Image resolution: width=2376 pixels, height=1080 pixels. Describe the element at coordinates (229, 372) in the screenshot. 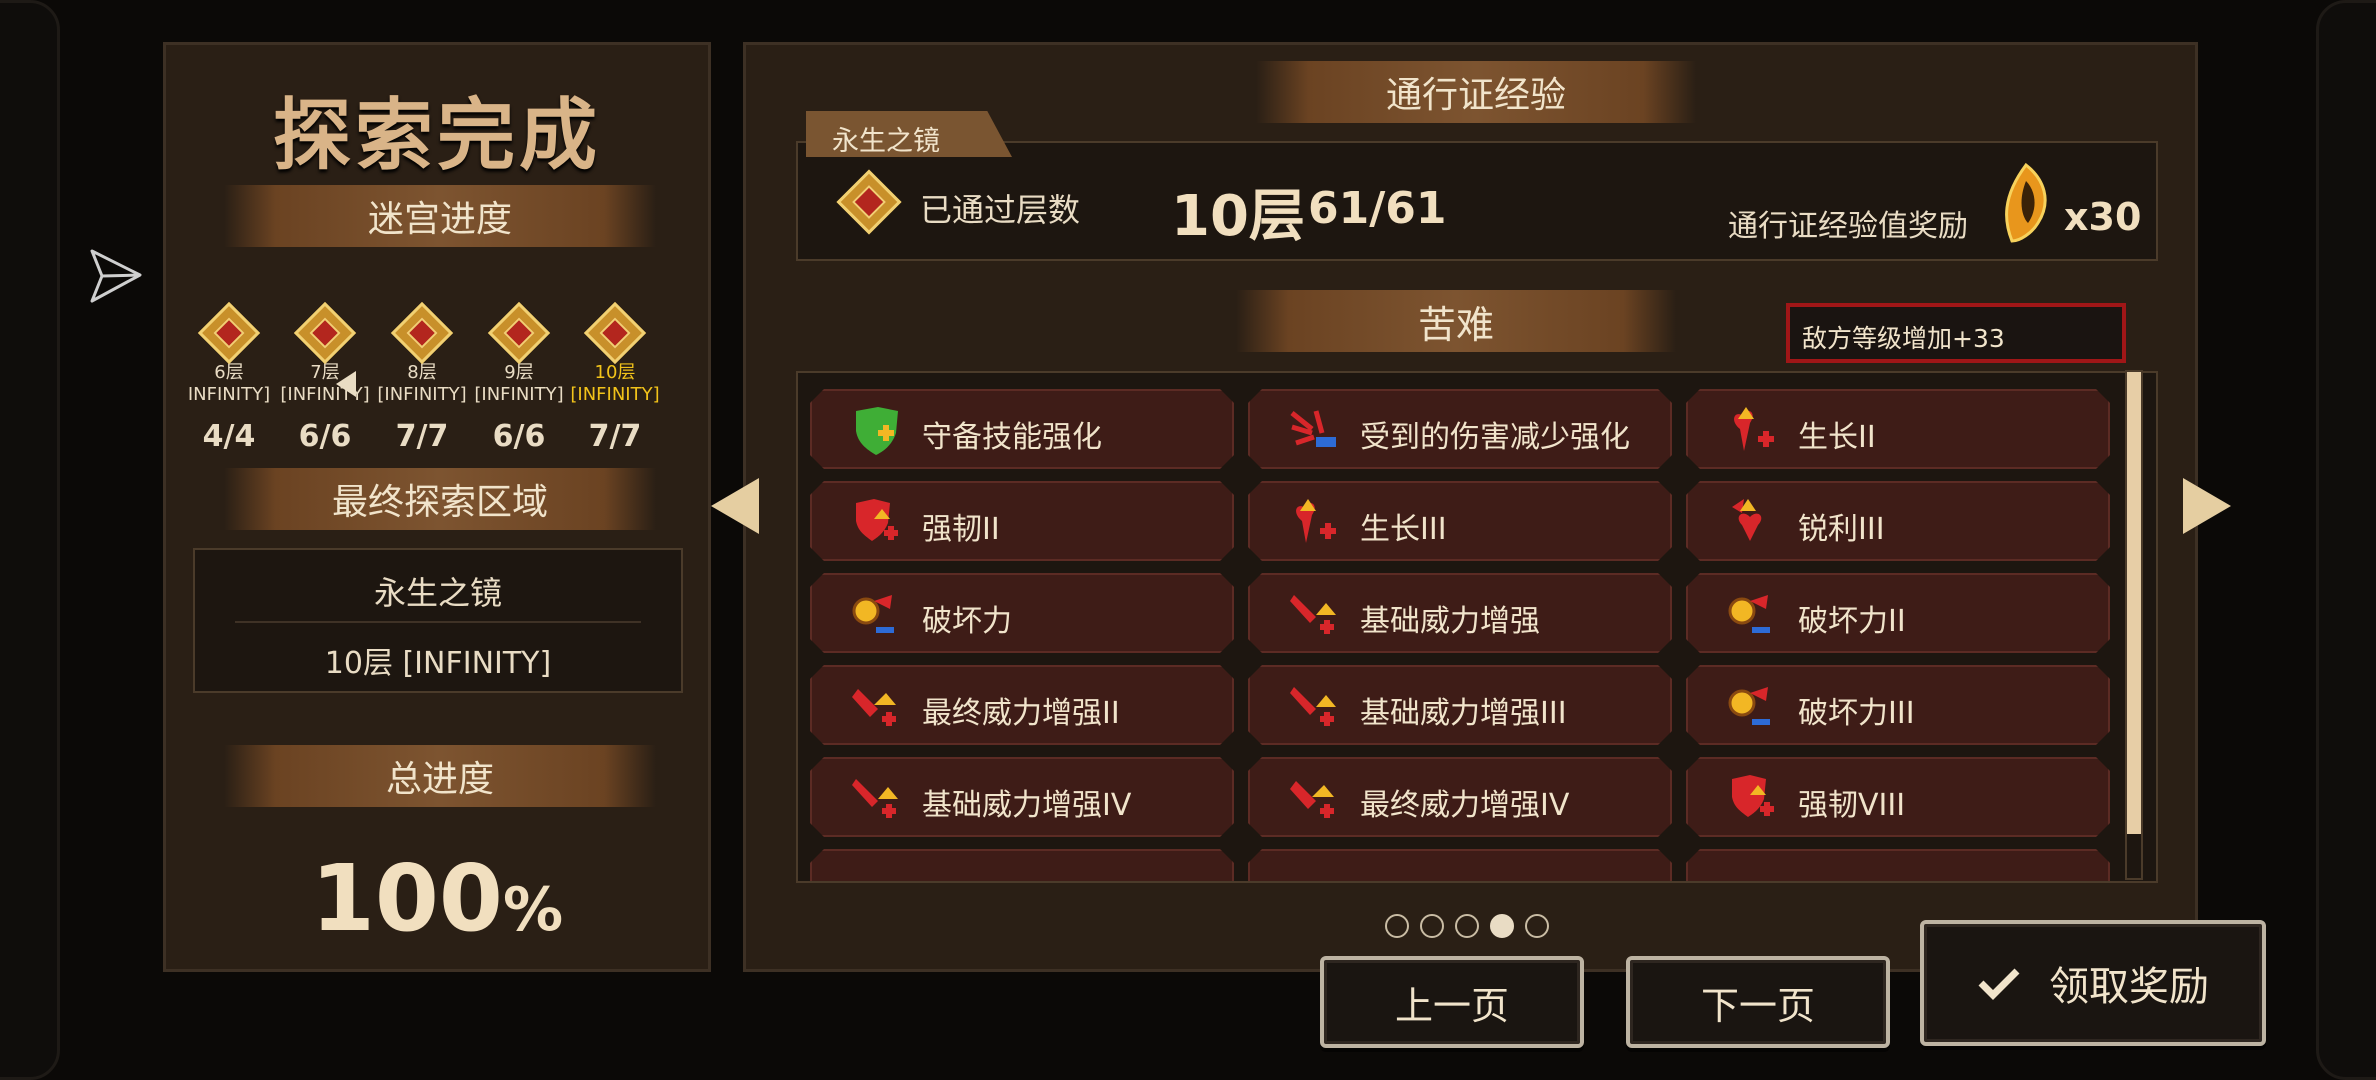

I see `floor-name: 6层` at that location.